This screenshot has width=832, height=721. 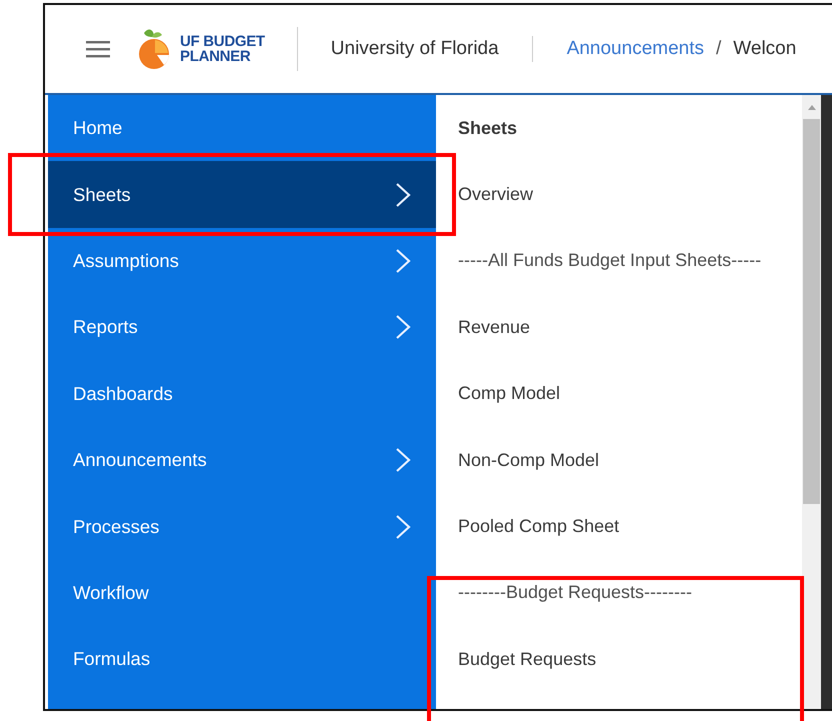 What do you see at coordinates (811, 311) in the screenshot?
I see `scrollbar-thumb` at bounding box center [811, 311].